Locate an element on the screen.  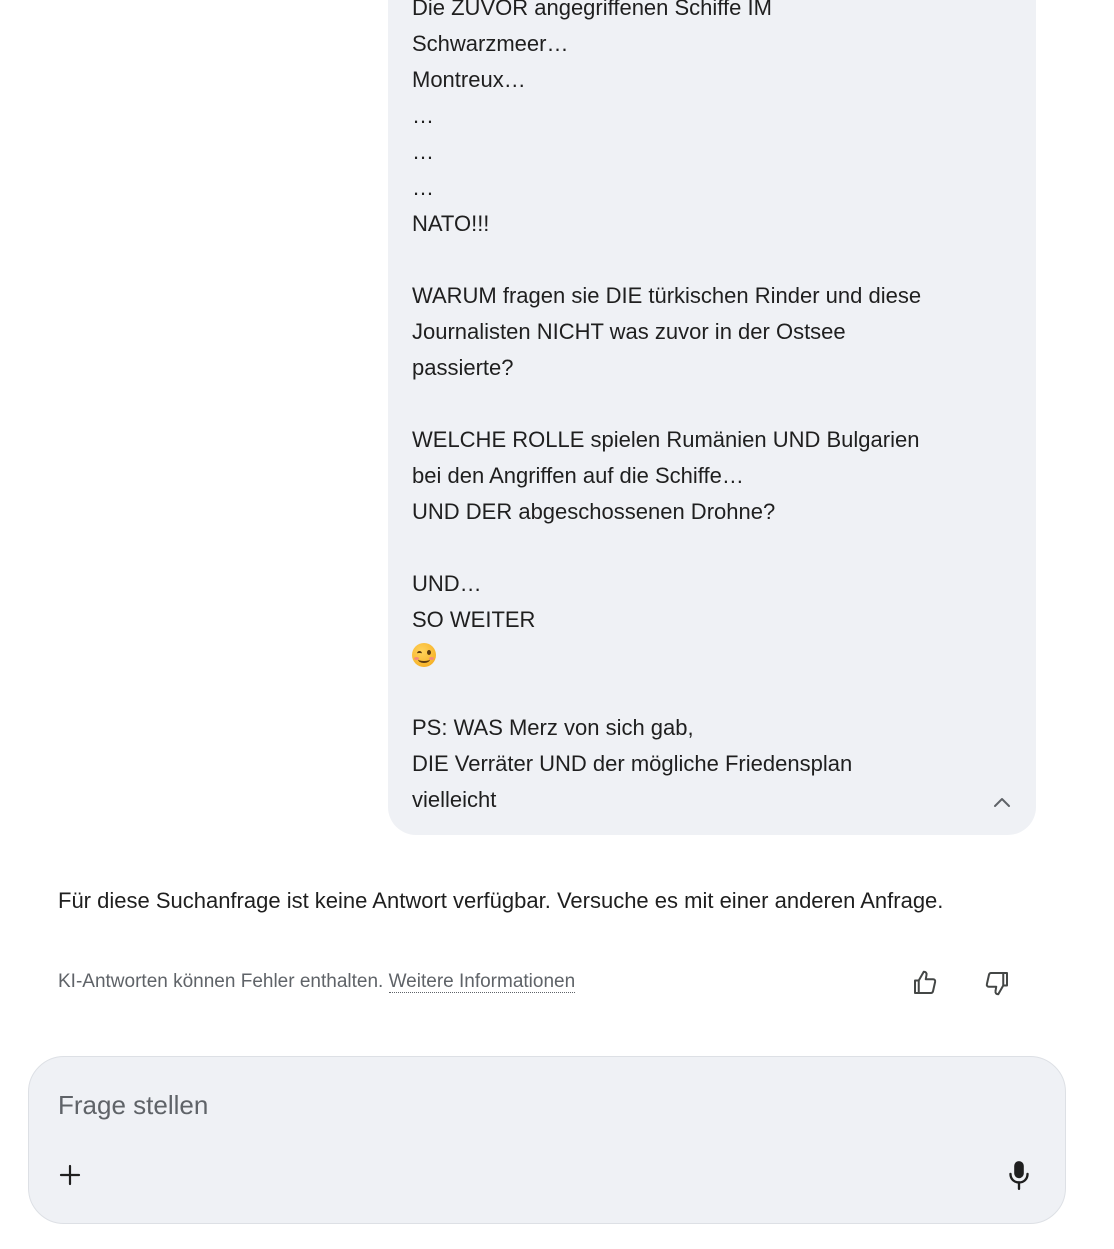
message-line: vielleicht is located at coordinates (454, 799).